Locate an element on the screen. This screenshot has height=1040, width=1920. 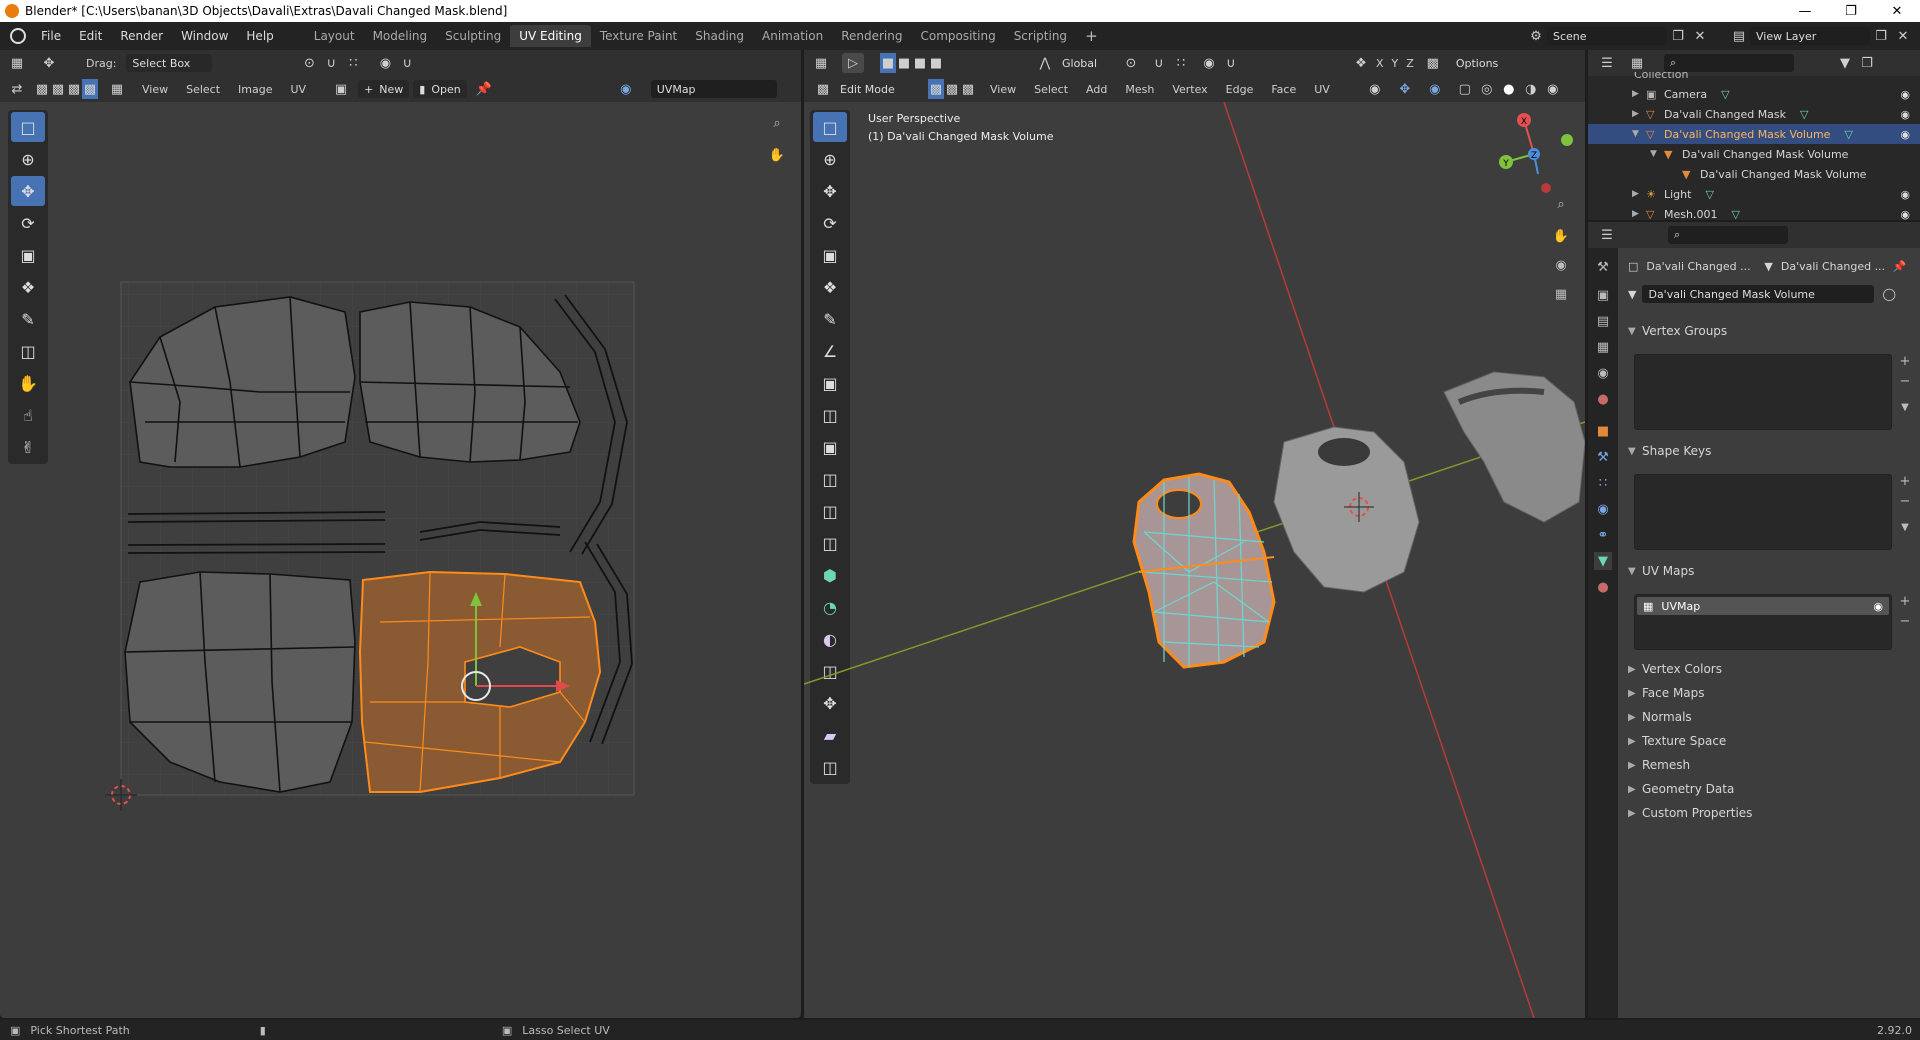
uv-add-icon: + is located at coordinates (1905, 601).